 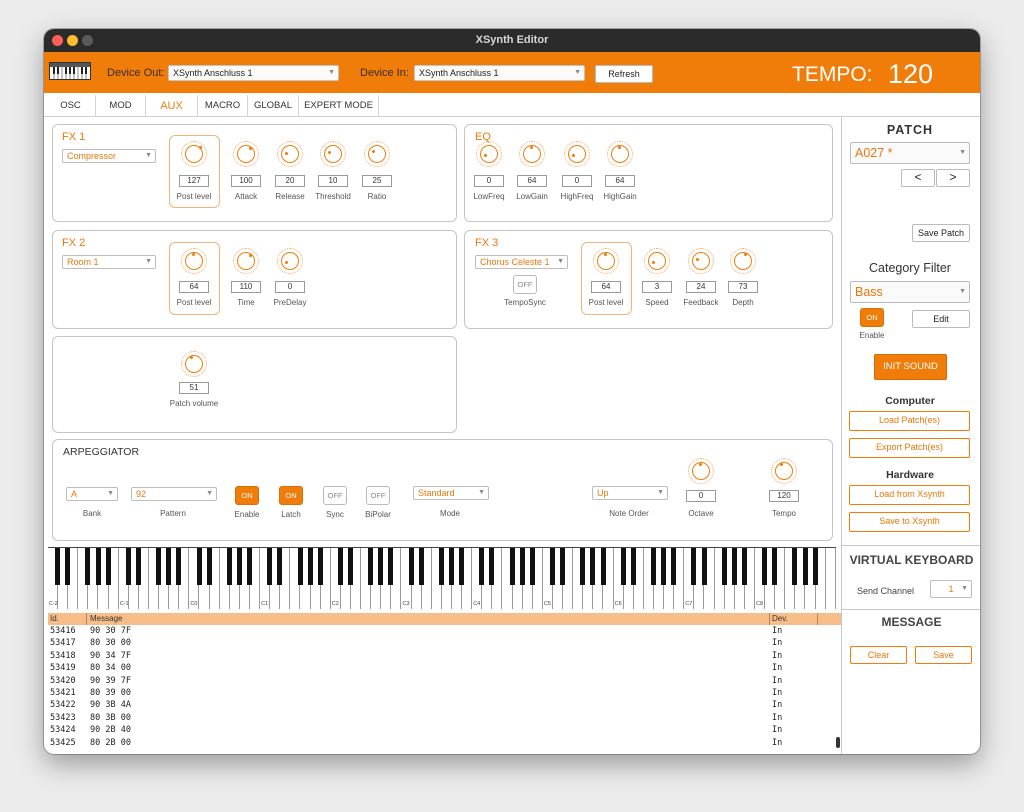 I want to click on tab-expert-mode: EXPERT MODE, so click(x=339, y=106).